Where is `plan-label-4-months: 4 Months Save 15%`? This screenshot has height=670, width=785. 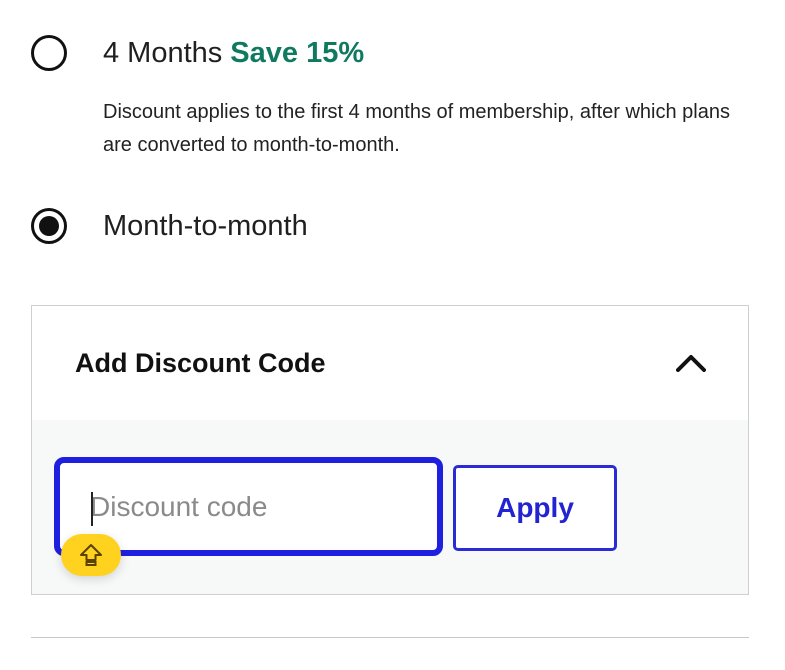 plan-label-4-months: 4 Months Save 15% is located at coordinates (234, 52).